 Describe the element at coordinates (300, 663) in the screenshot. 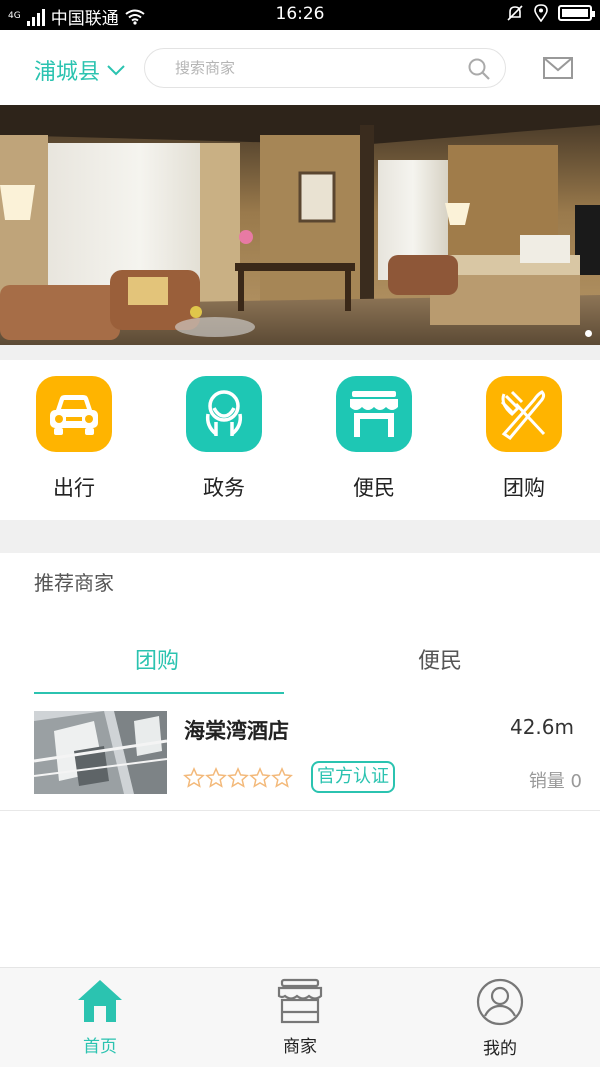

I see `merchant-tabs: 团购 便民` at that location.